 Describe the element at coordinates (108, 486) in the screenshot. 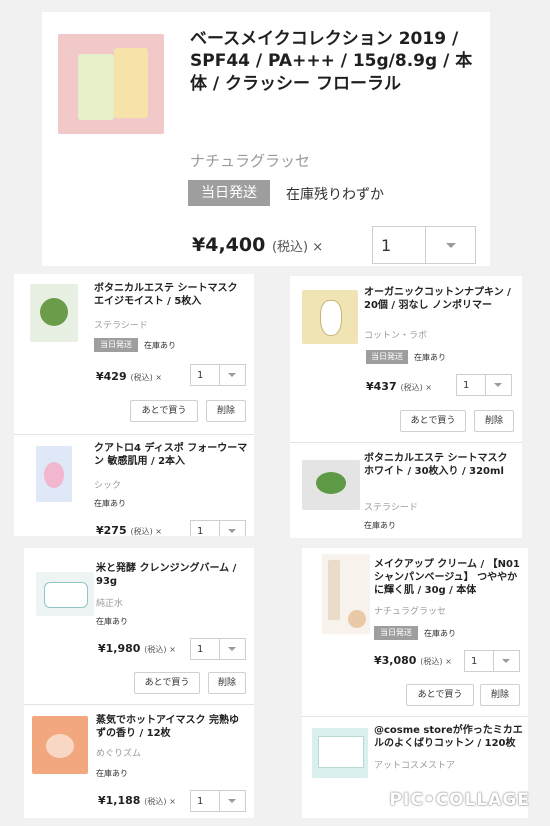

I see `product-brand: シック` at that location.